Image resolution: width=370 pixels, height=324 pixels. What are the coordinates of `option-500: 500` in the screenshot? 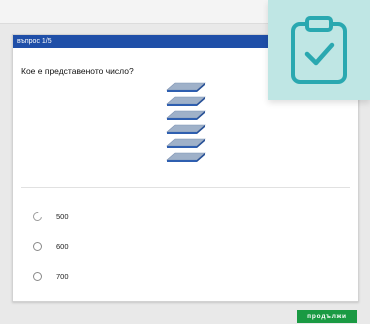 It's located at (92, 216).